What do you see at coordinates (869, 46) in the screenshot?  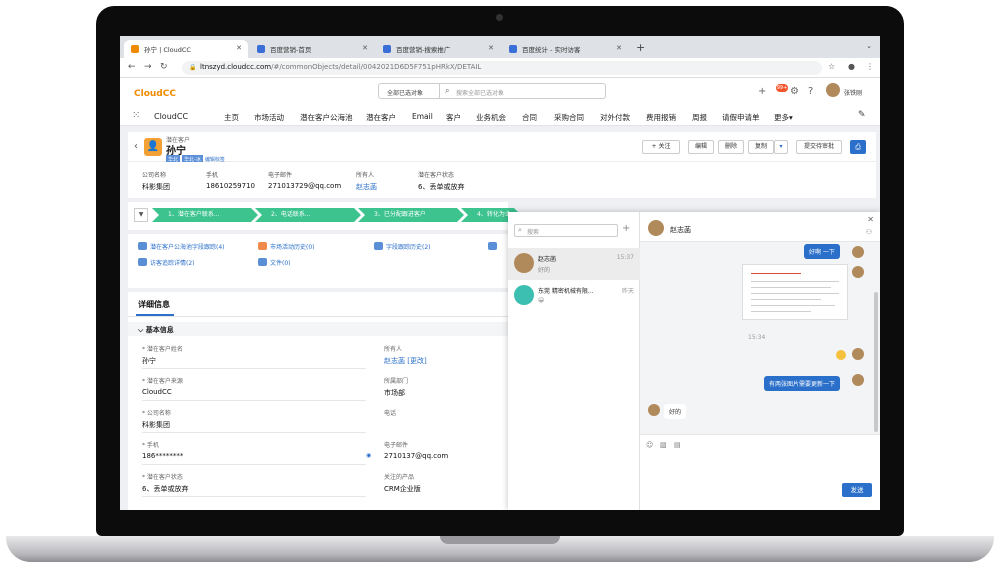 I see `chevron-down-icon: ⌄` at bounding box center [869, 46].